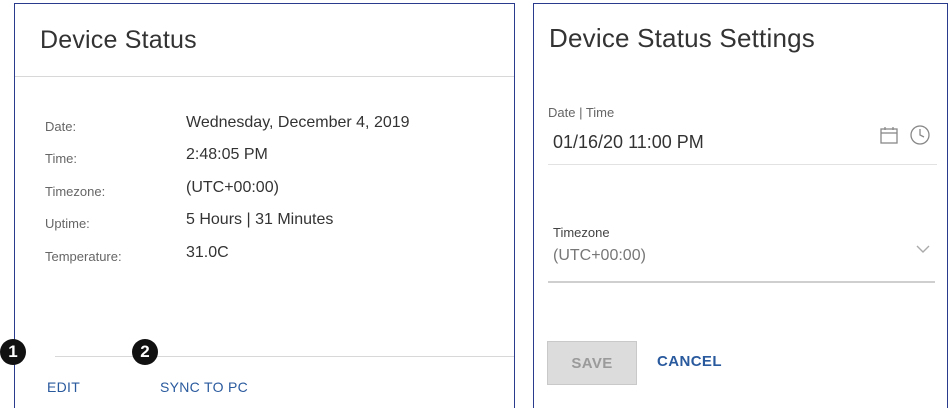 The width and height of the screenshot is (950, 408). I want to click on edit-button: EDIT, so click(63, 387).